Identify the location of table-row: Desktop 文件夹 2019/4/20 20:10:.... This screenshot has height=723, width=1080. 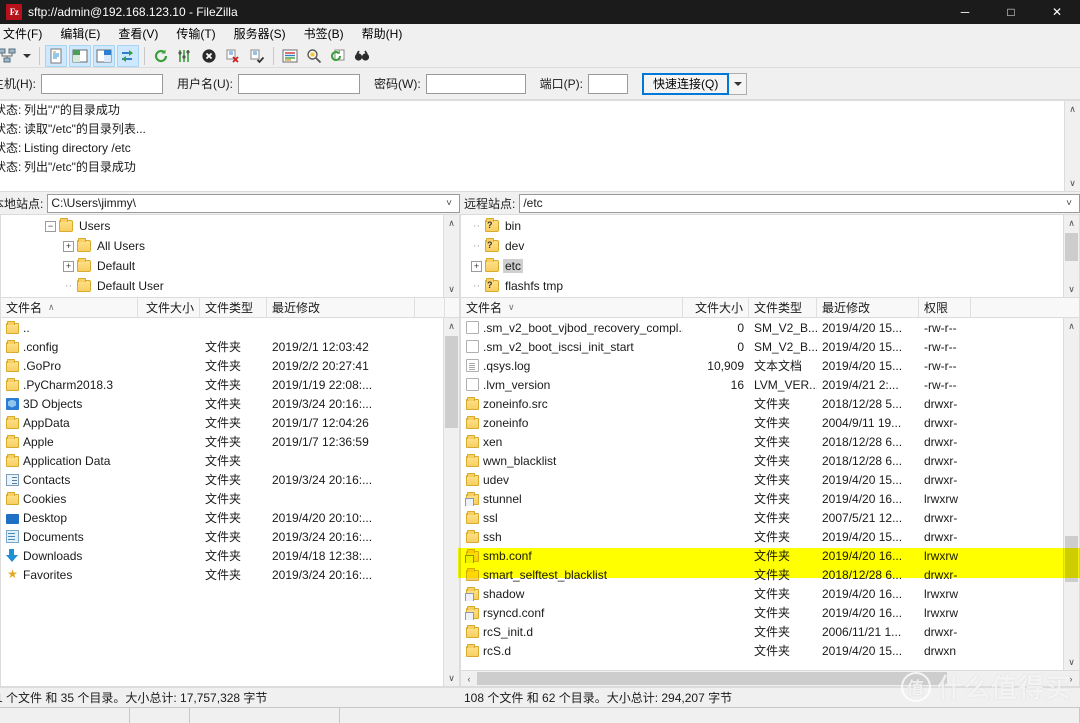
(230, 517).